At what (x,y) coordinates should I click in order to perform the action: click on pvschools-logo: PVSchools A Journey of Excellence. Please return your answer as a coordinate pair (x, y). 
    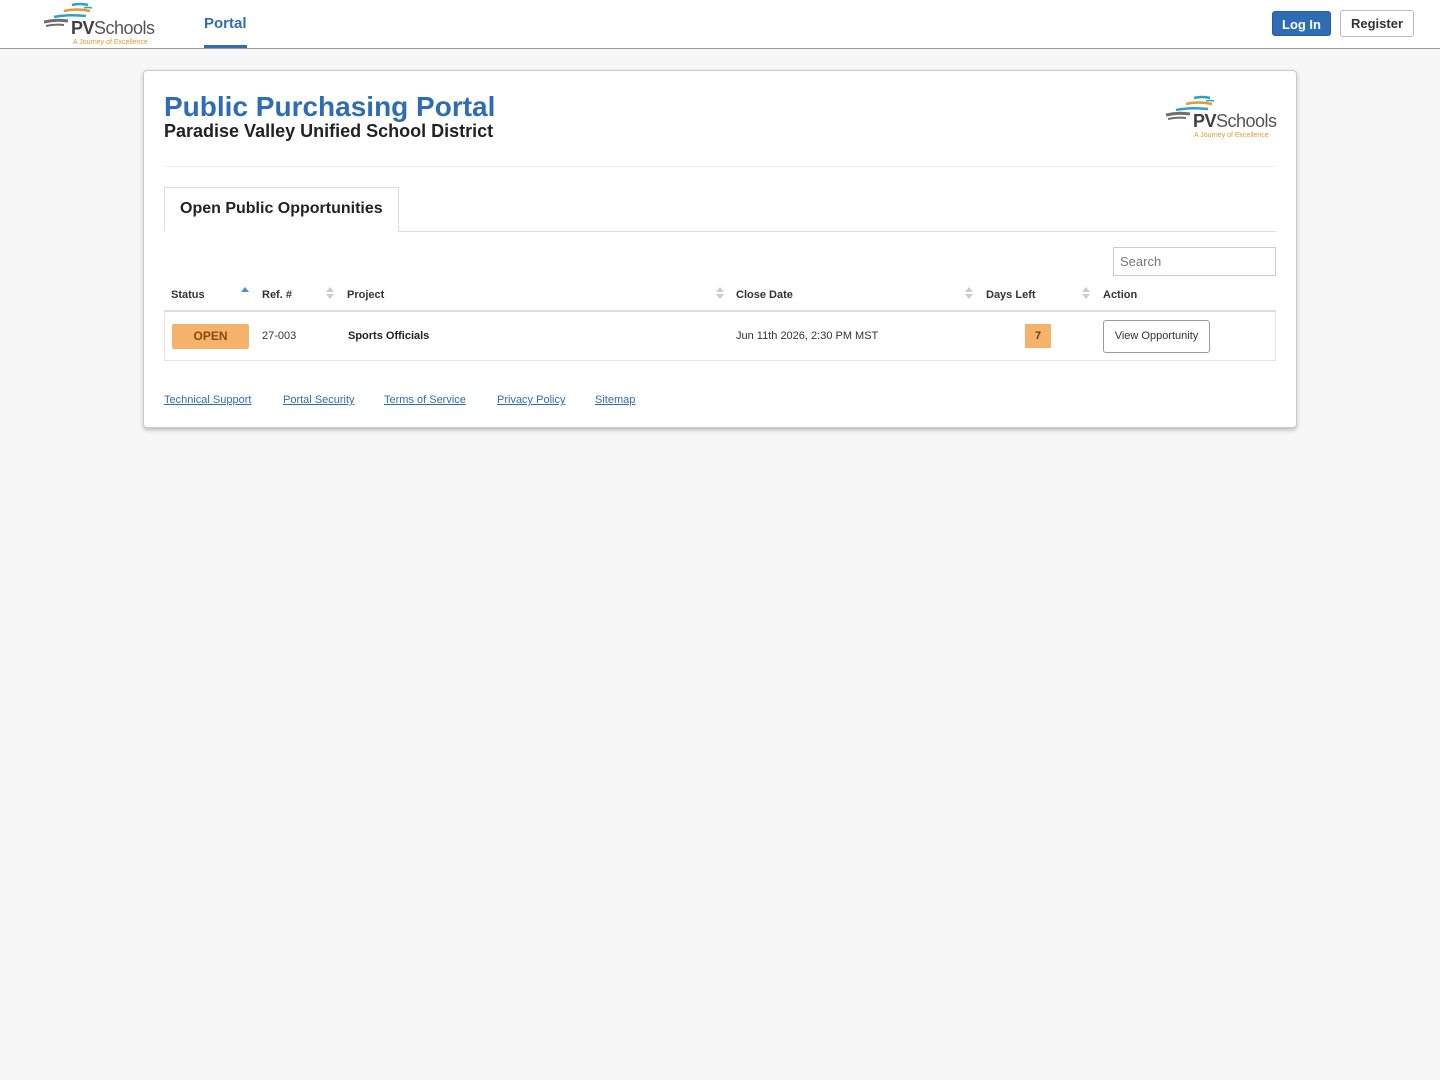
    Looking at the image, I should click on (100, 25).